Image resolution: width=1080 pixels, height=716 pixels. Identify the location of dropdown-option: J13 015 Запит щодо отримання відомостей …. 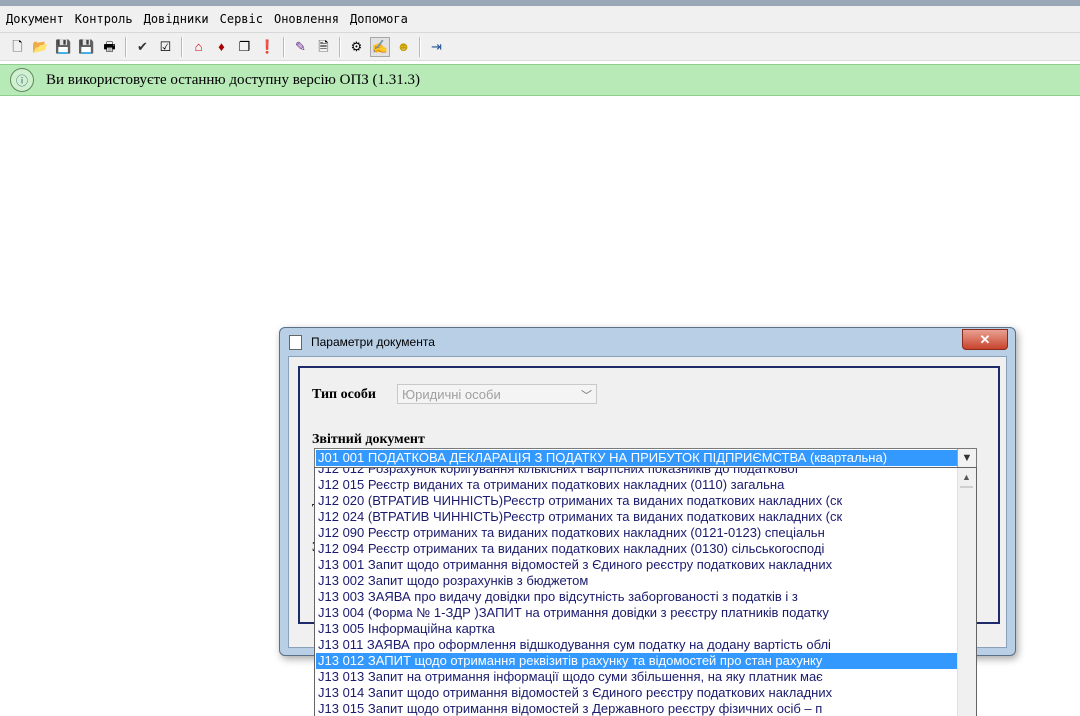
(637, 708).